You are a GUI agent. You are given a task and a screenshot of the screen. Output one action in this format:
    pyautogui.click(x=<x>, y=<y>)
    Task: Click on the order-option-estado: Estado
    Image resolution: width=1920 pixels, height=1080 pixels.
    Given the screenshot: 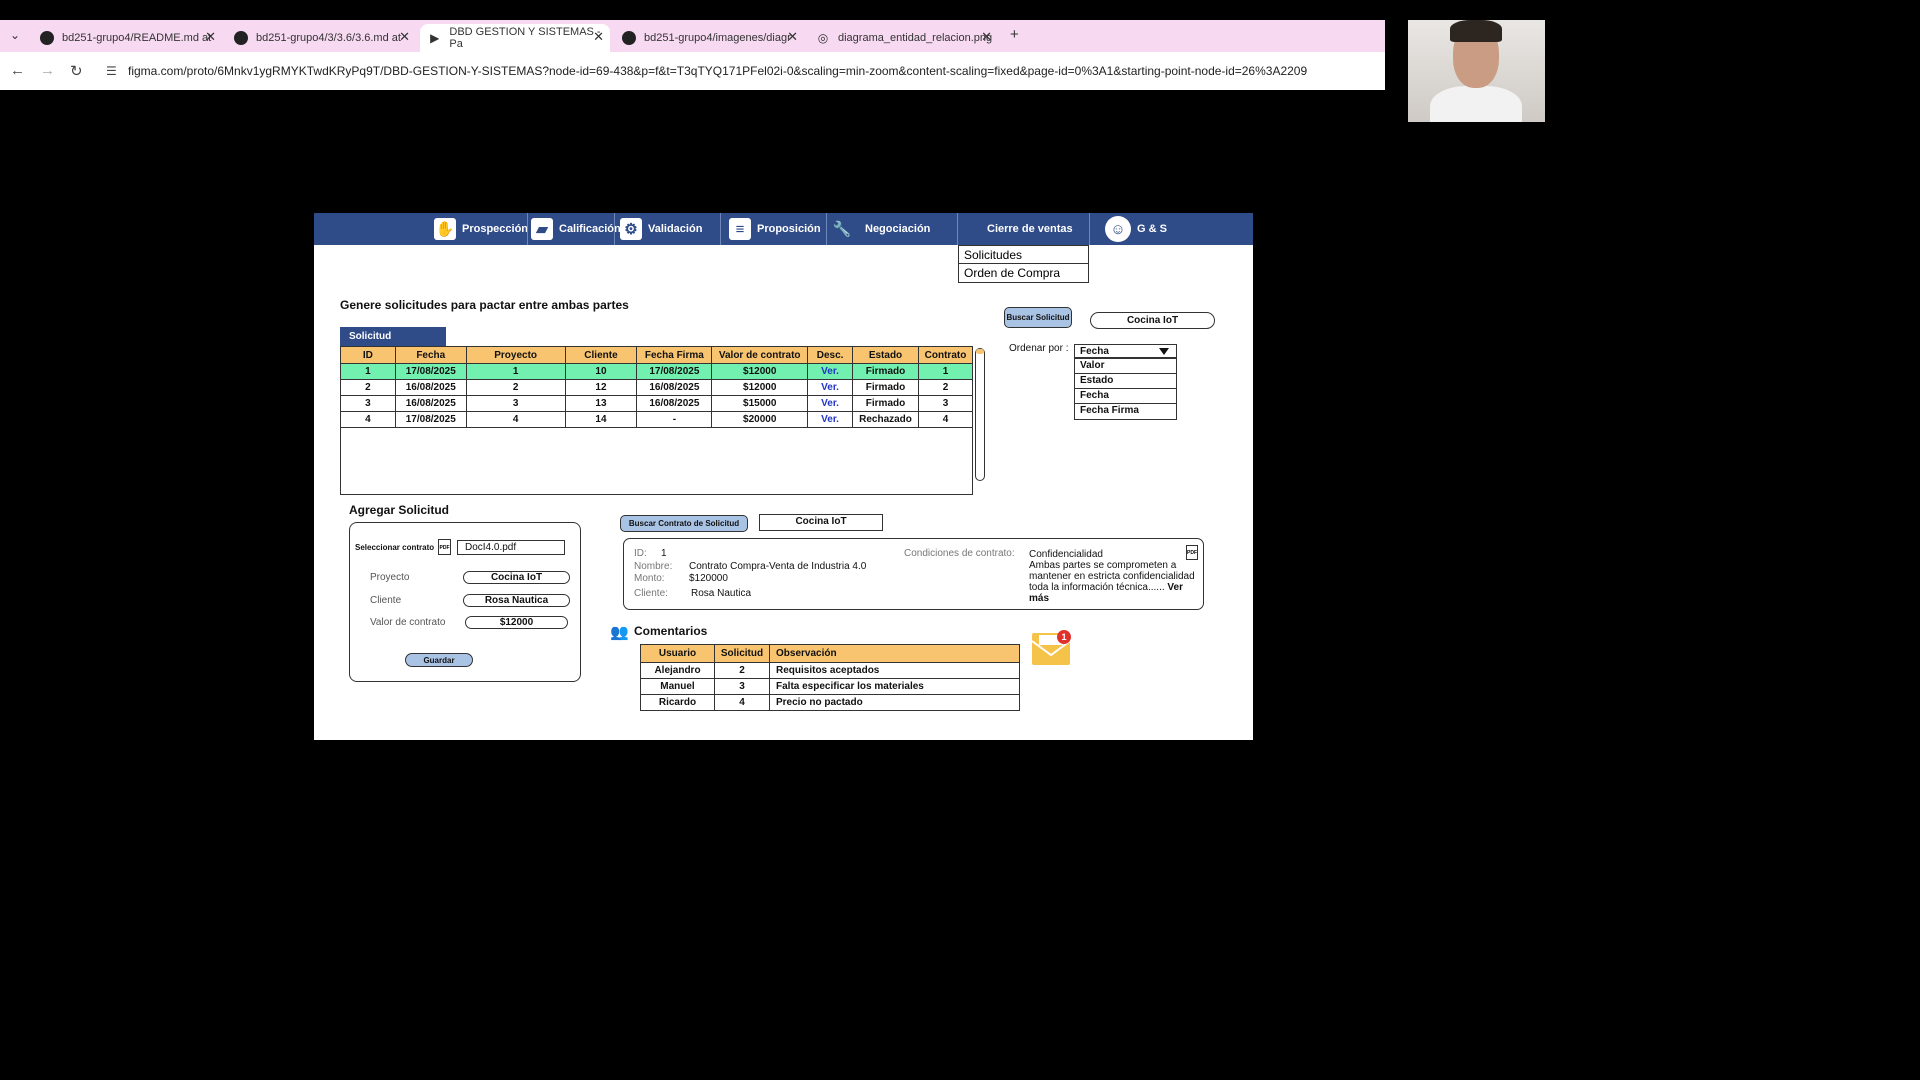 What is the action you would take?
    pyautogui.click(x=1125, y=381)
    